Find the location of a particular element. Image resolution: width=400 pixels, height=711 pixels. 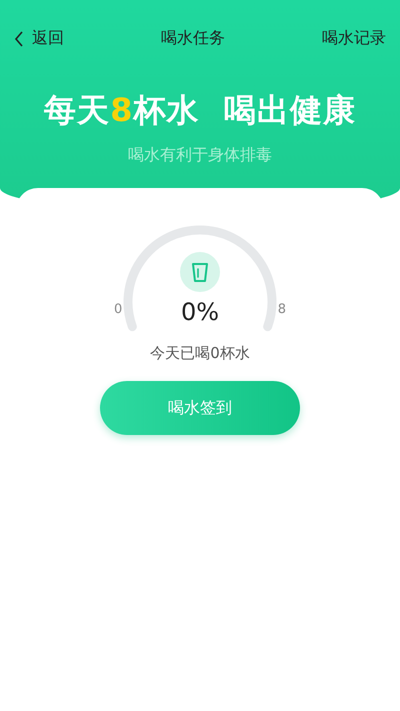

gauge-max-label: 8 is located at coordinates (282, 309).